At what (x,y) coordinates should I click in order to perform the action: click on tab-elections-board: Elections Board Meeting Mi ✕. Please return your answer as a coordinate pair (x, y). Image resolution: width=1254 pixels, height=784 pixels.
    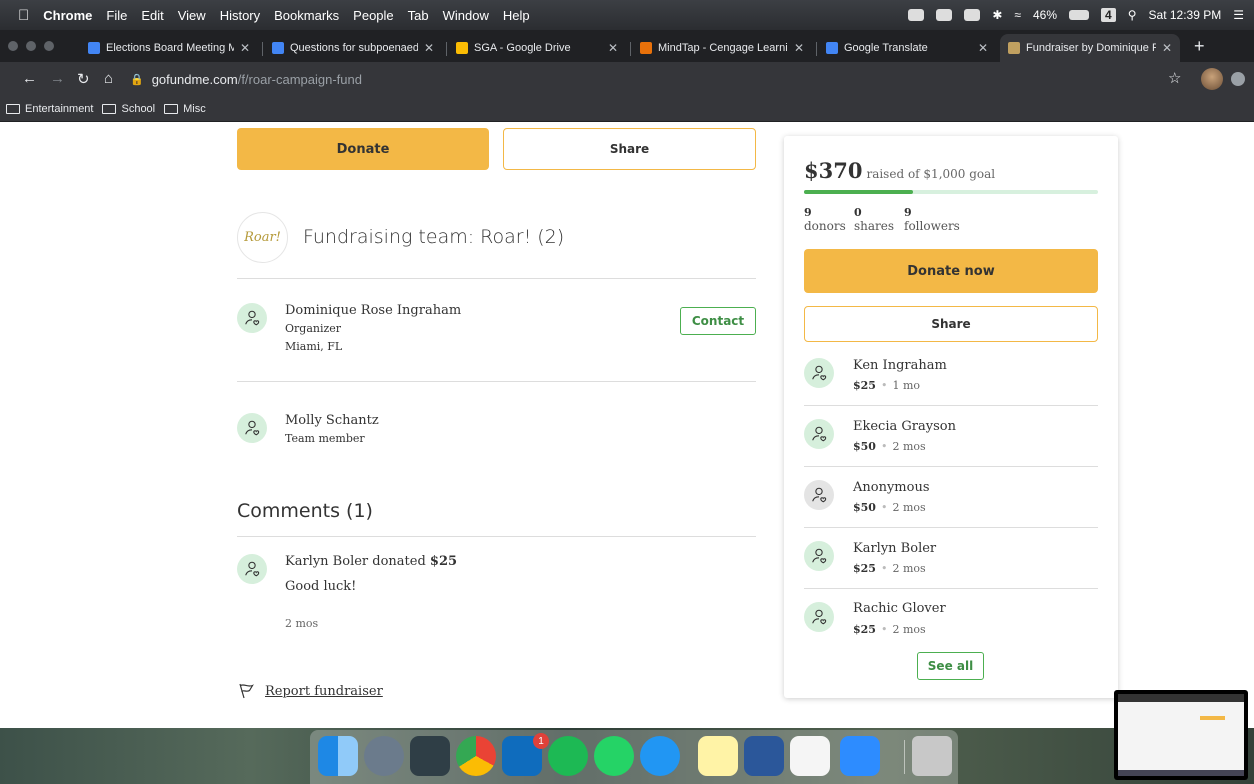
    Looking at the image, I should click on (169, 48).